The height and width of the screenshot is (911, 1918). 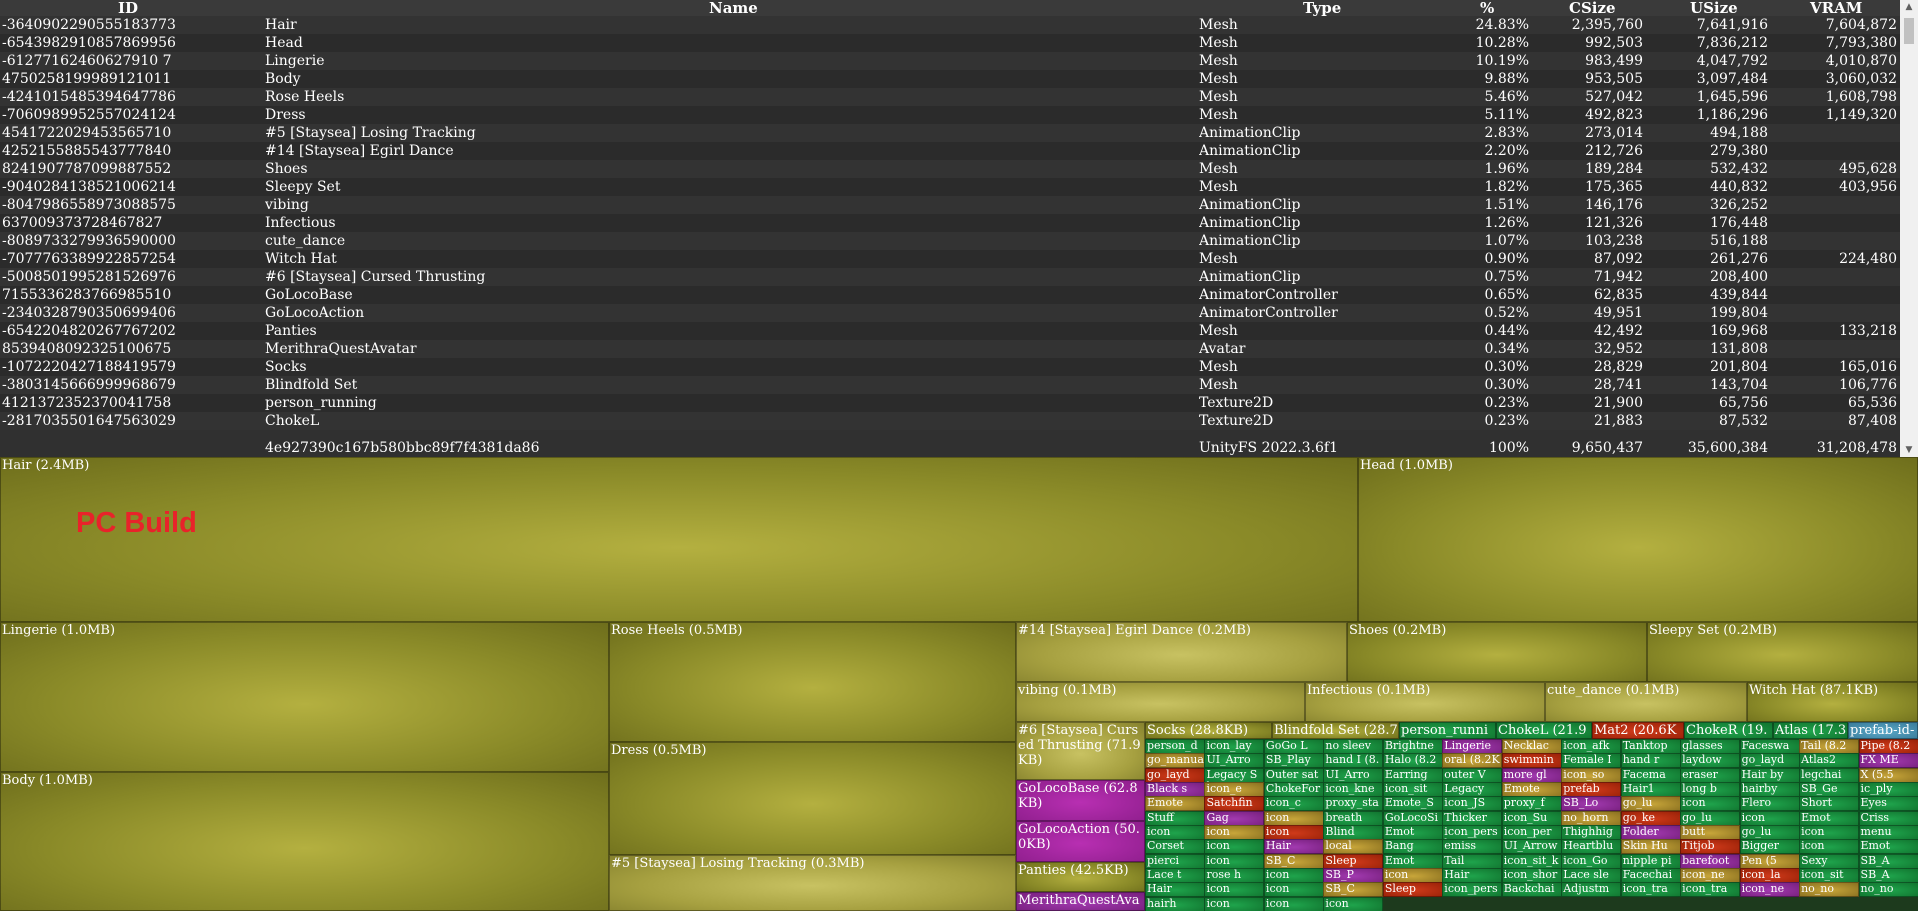 I want to click on treemap-small-tile: icon_afk, so click(x=1591, y=746).